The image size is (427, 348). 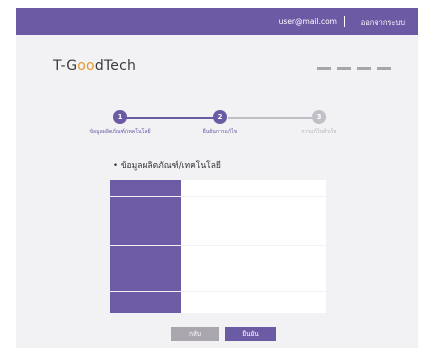 What do you see at coordinates (319, 132) in the screenshot?
I see `step-3-label: การแก้ไขสำเร็จ` at bounding box center [319, 132].